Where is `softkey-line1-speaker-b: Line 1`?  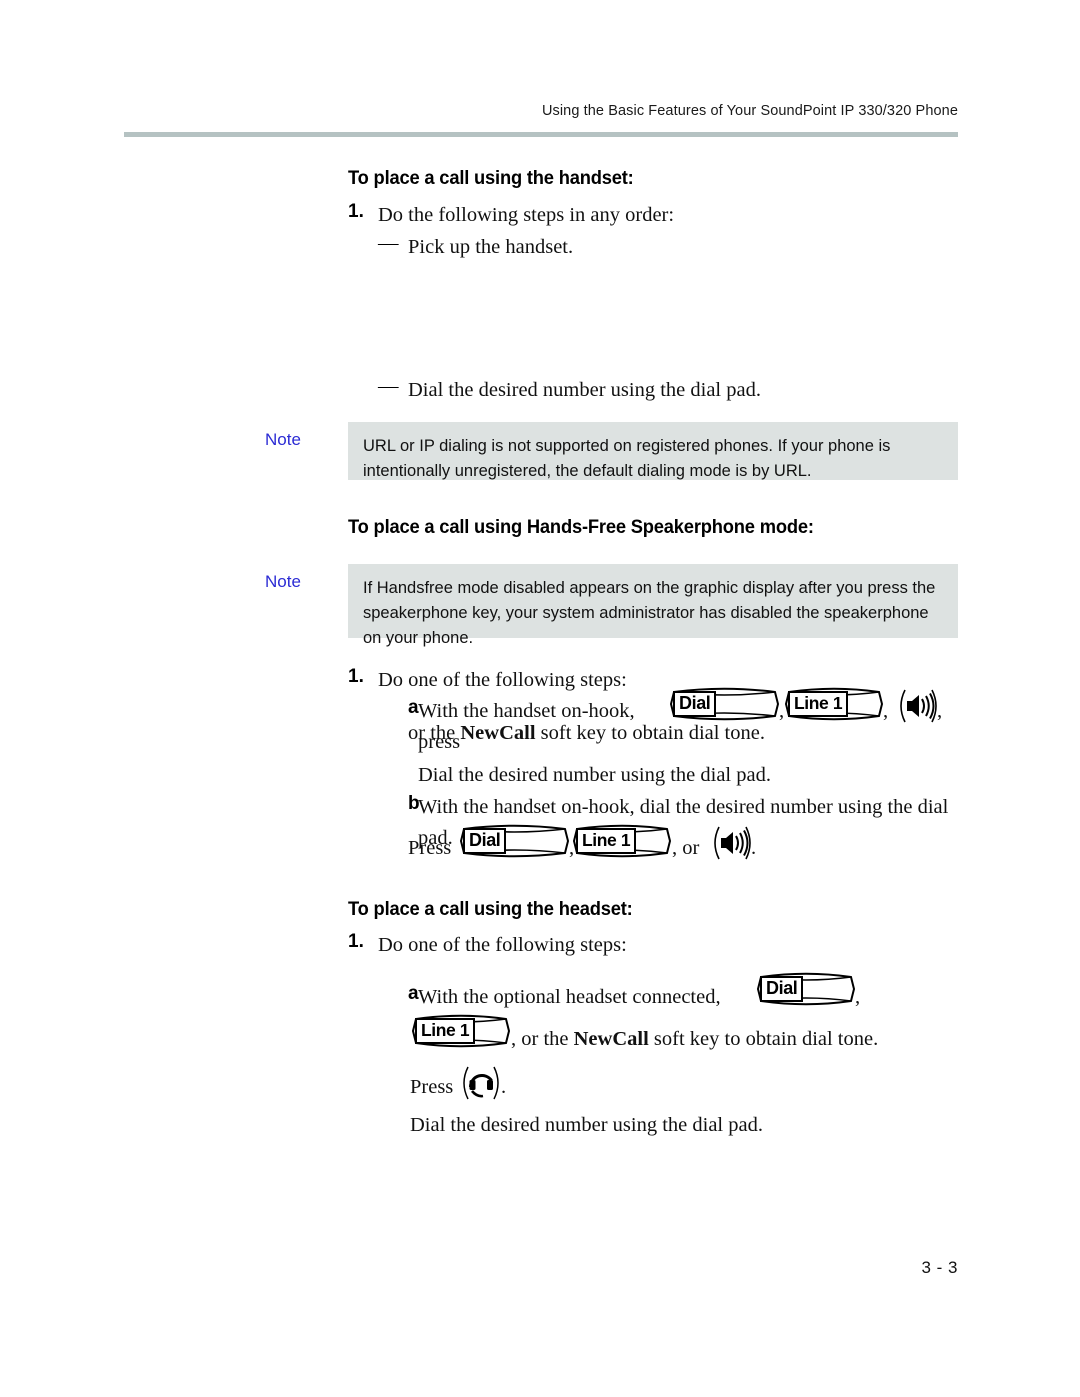 softkey-line1-speaker-b: Line 1 is located at coordinates (622, 841).